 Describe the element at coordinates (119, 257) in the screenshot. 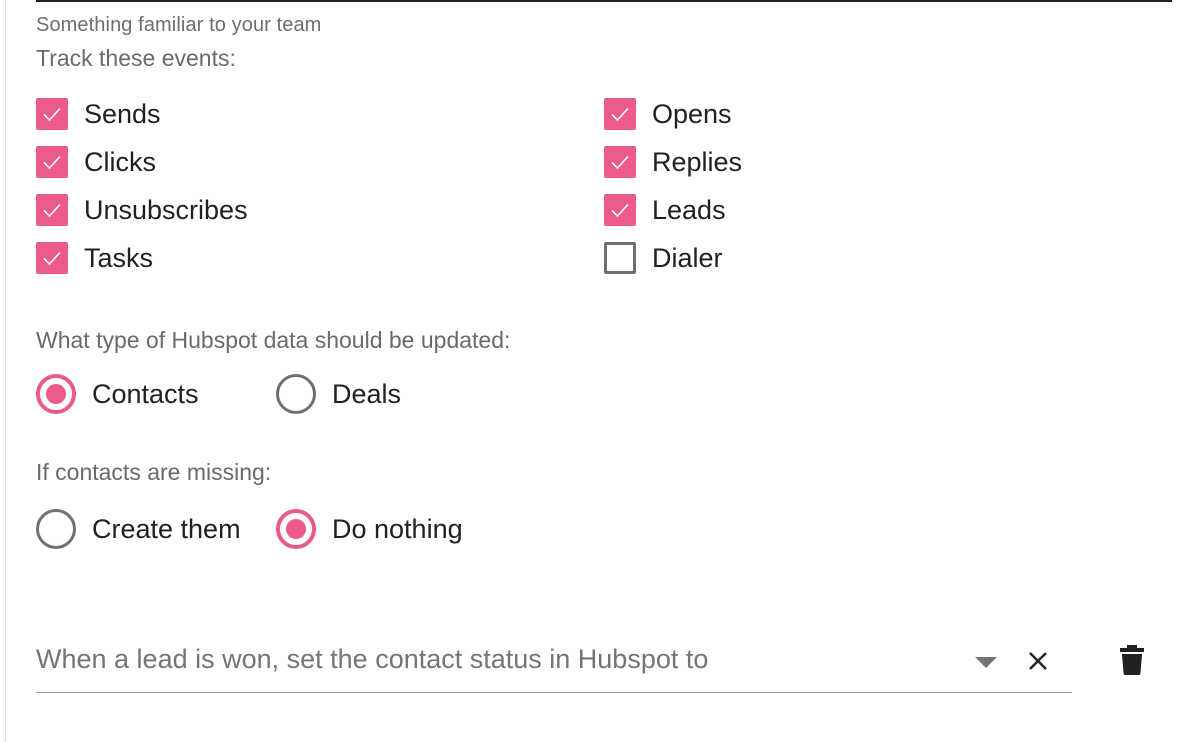

I see `checkbox-tasks-label: Tasks` at that location.